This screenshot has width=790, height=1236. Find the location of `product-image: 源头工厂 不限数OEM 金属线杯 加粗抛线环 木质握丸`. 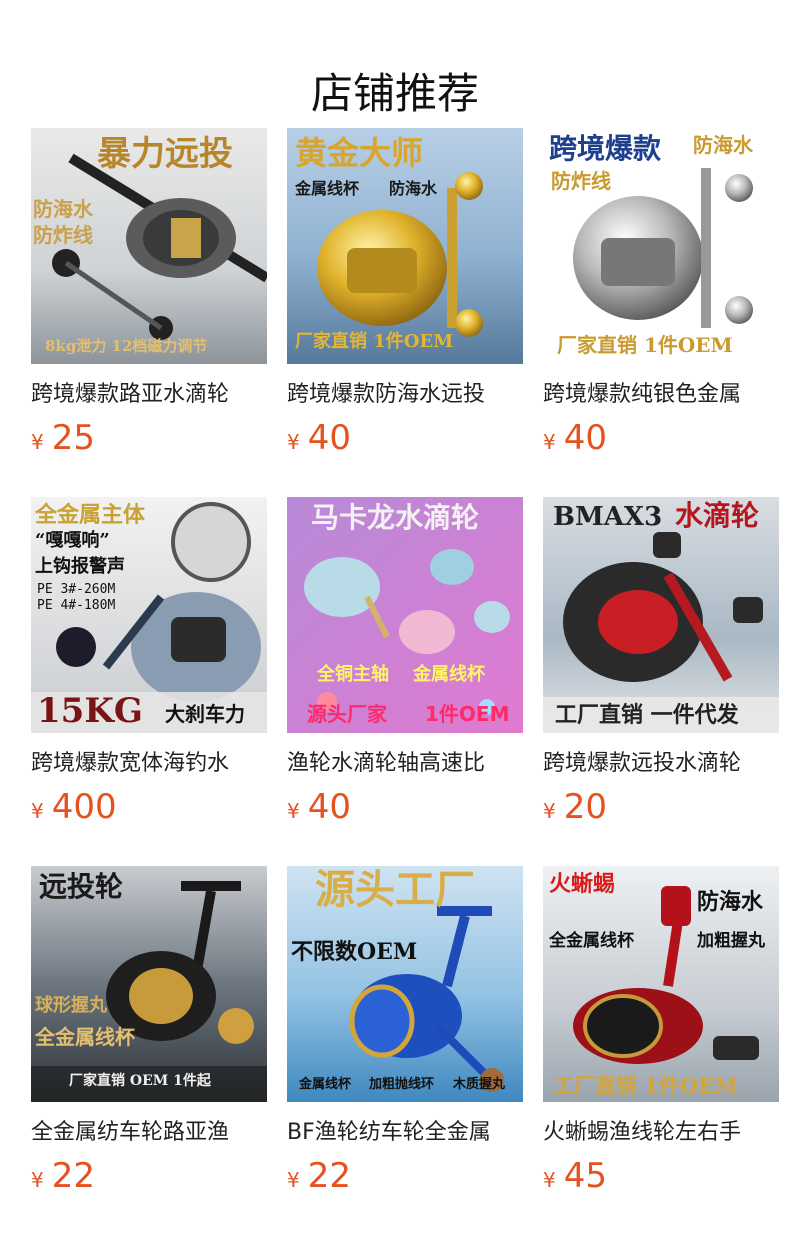

product-image: 源头工厂 不限数OEM 金属线杯 加粗抛线环 木质握丸 is located at coordinates (405, 984).